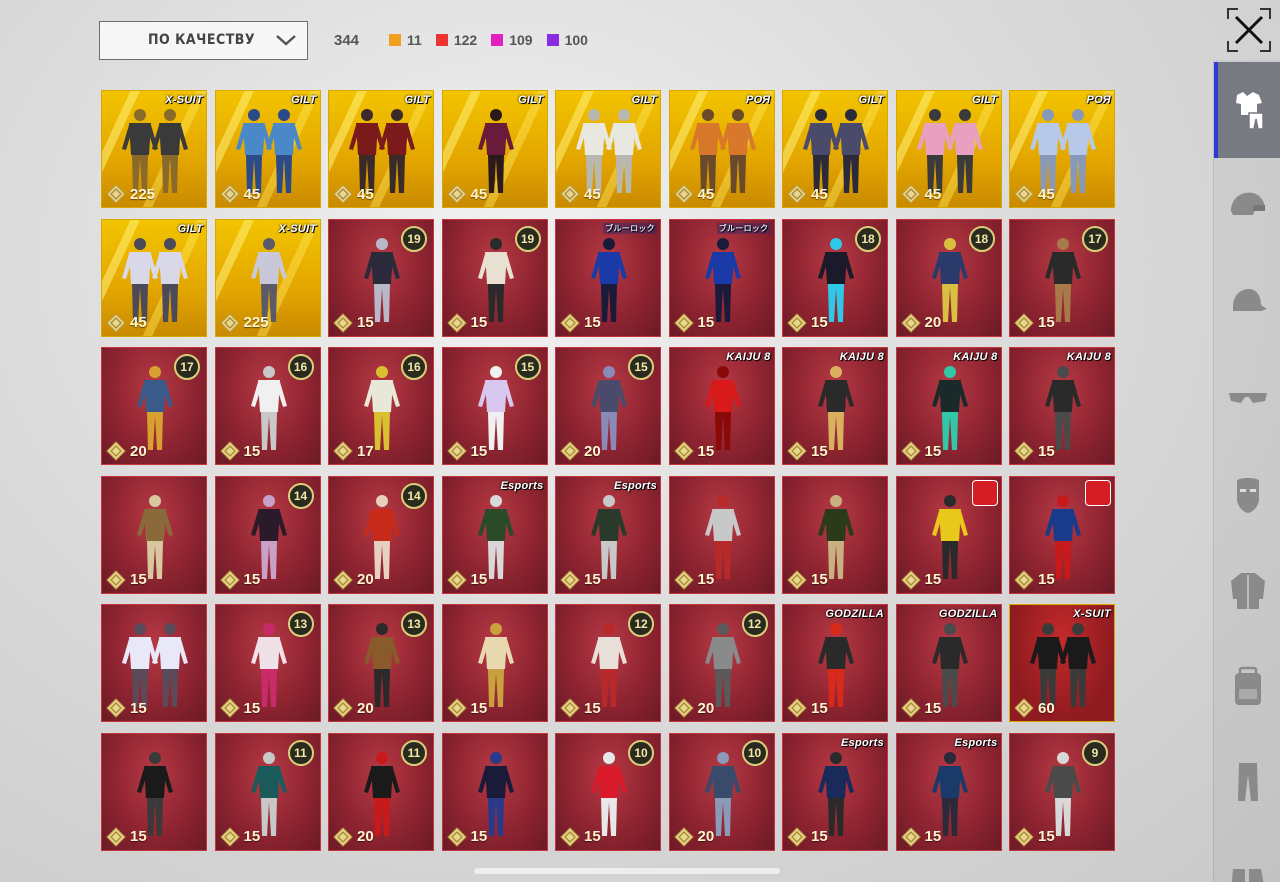 This screenshot has height=882, width=1280. Describe the element at coordinates (1247, 686) in the screenshot. I see `category-backpack` at that location.